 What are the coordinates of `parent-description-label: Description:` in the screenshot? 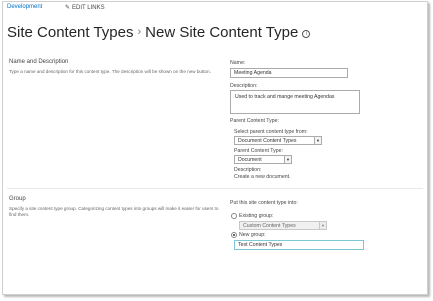 It's located at (248, 170).